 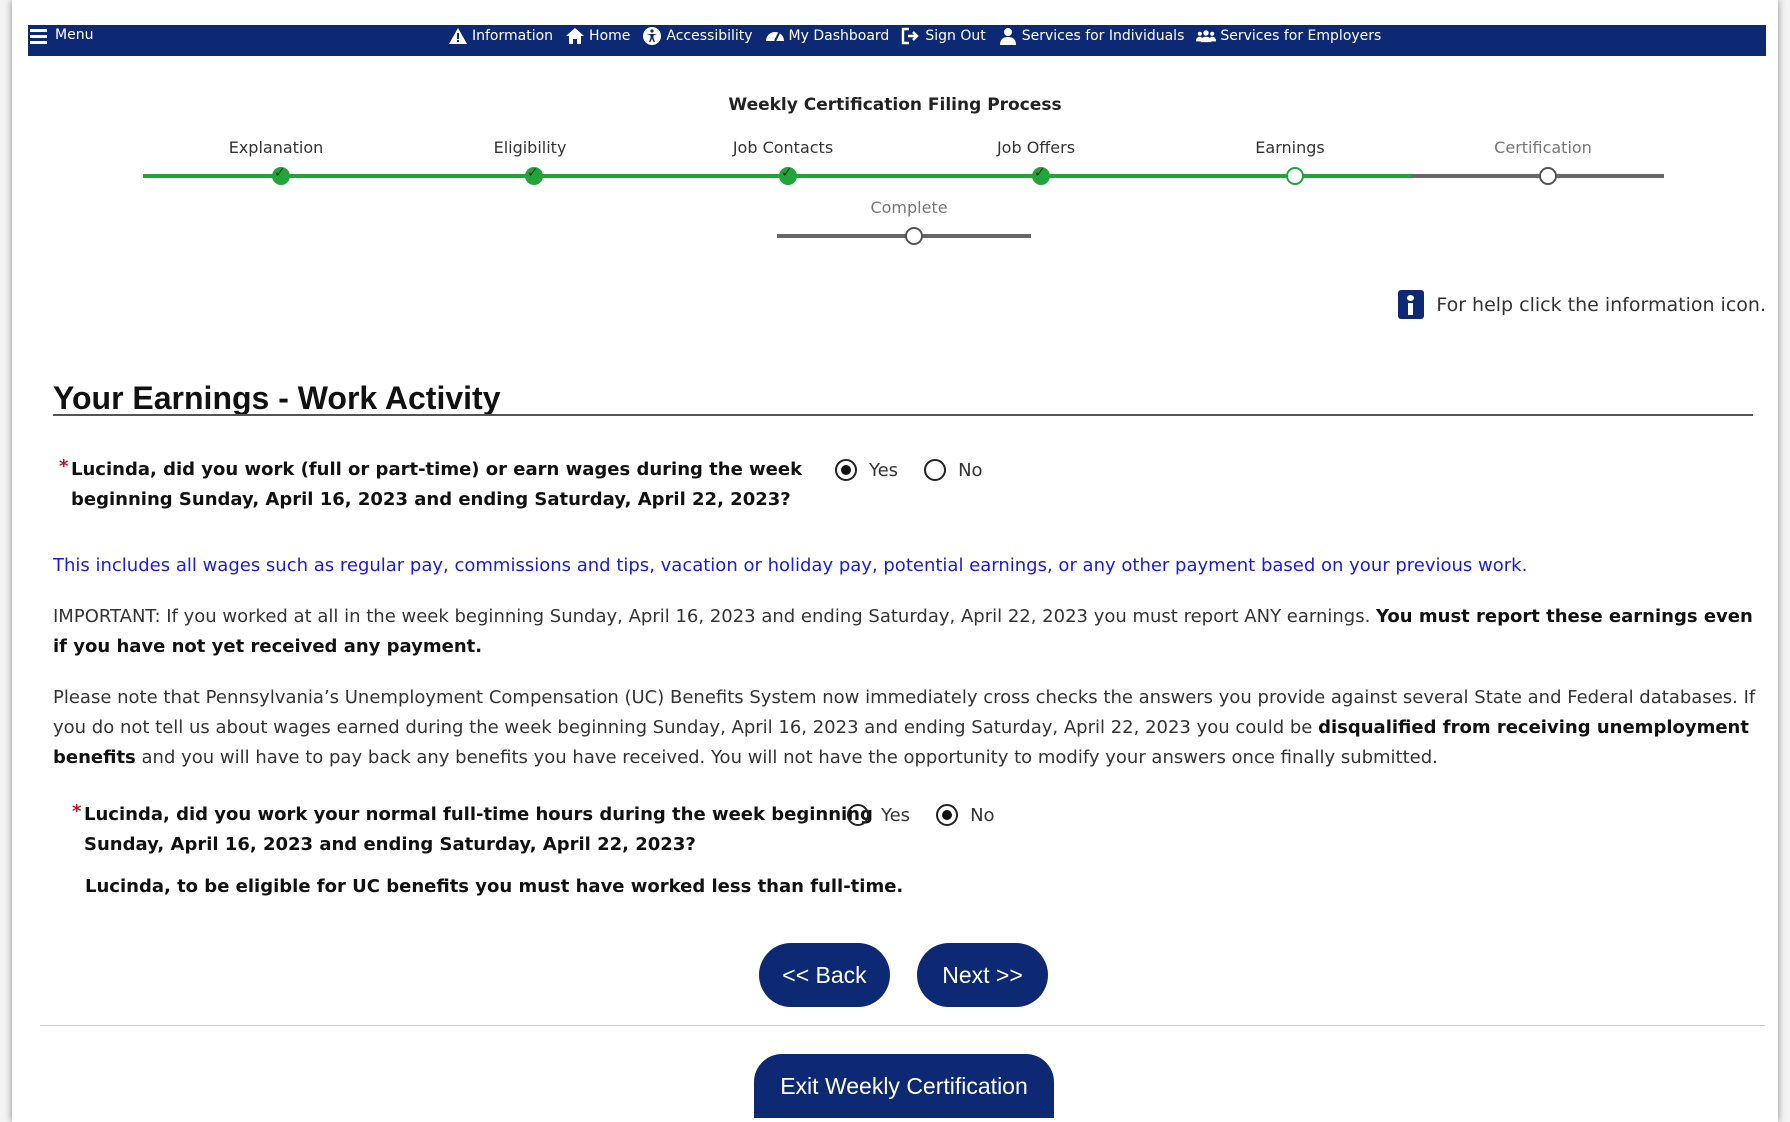 I want to click on nav-link-home: Home, so click(x=597, y=36).